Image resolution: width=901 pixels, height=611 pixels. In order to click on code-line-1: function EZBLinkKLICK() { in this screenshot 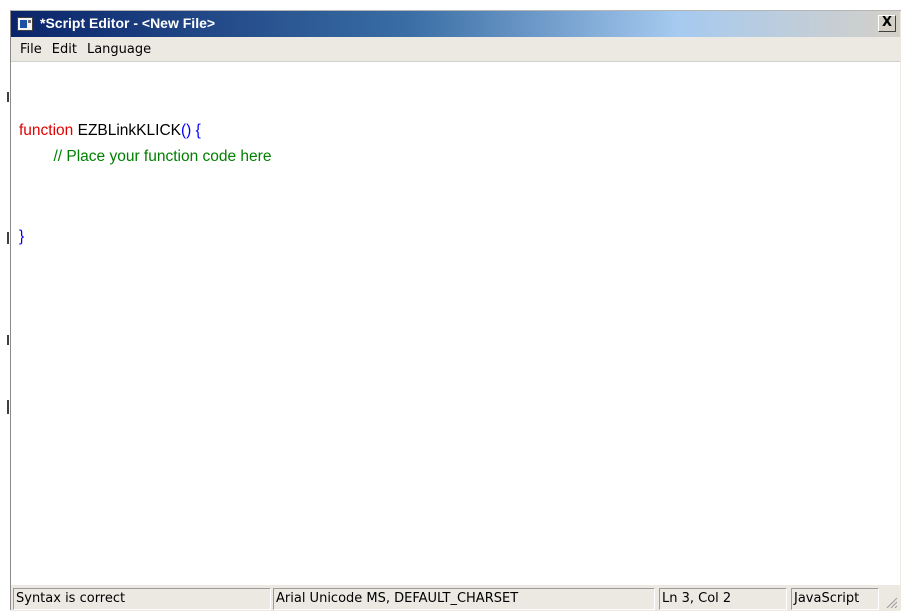, I will do `click(110, 131)`.